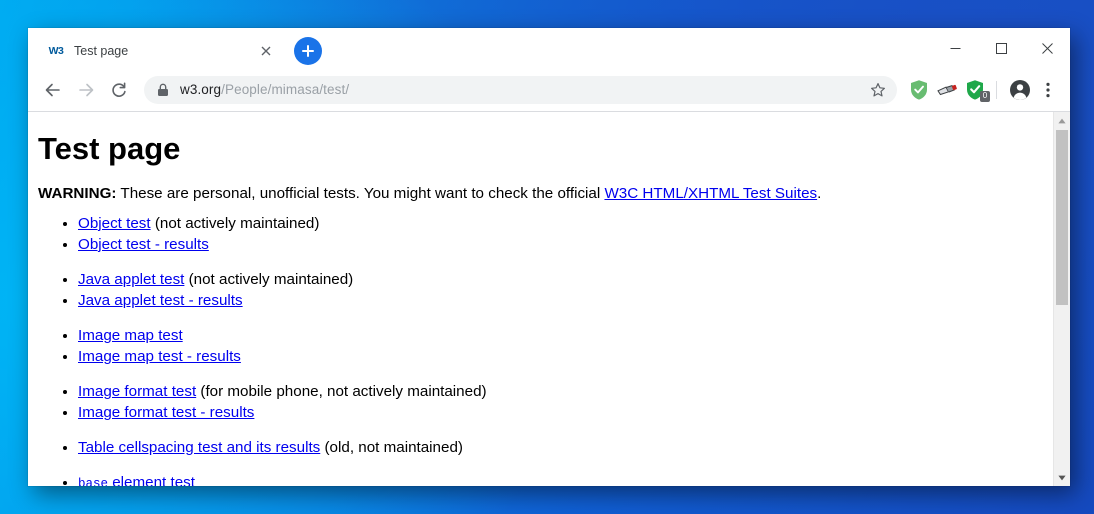 This screenshot has width=1094, height=514. I want to click on link-image-format-test-results: Image format test - results, so click(166, 412).